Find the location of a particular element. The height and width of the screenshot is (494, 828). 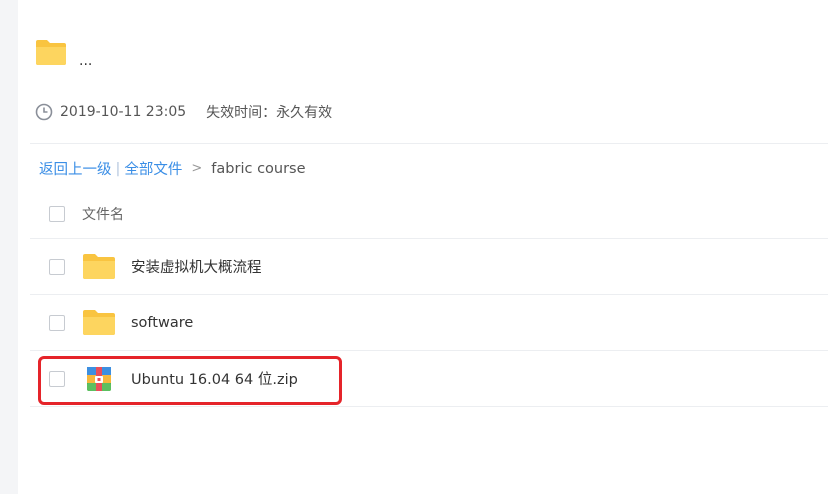

list-item: 安装虚拟机大概流程 is located at coordinates (429, 267).